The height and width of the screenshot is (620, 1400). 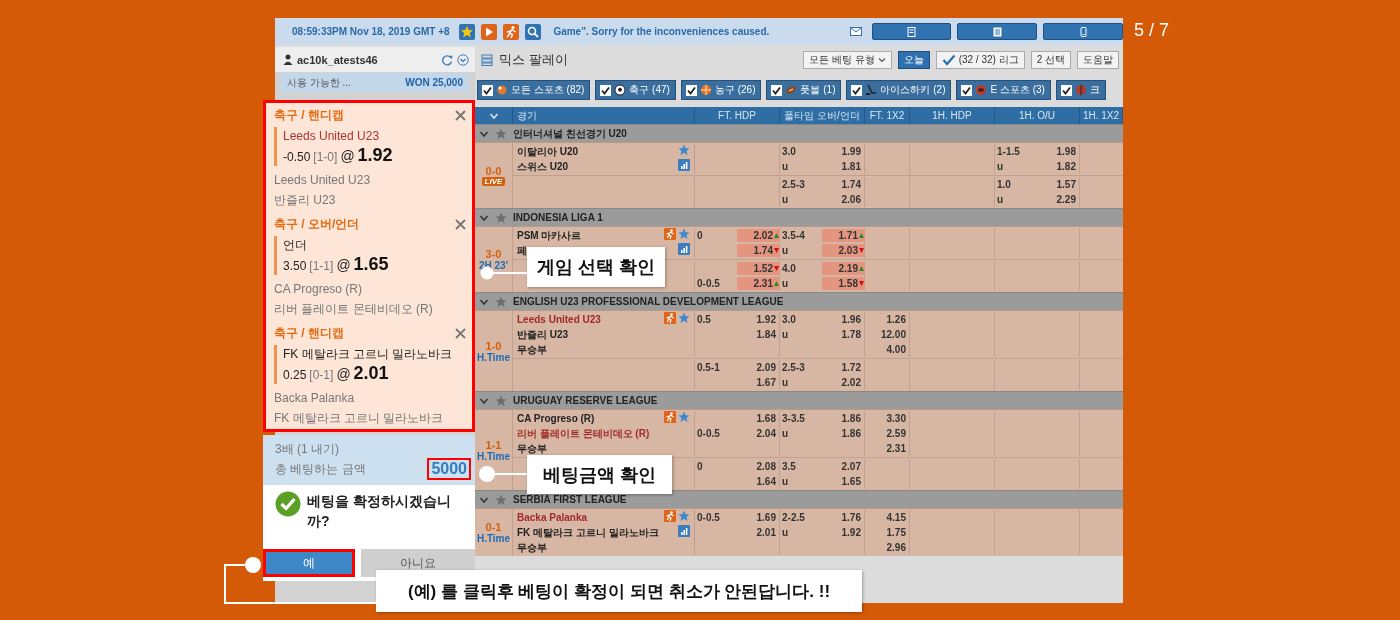 What do you see at coordinates (913, 60) in the screenshot?
I see `toolbar-button: 오늘` at bounding box center [913, 60].